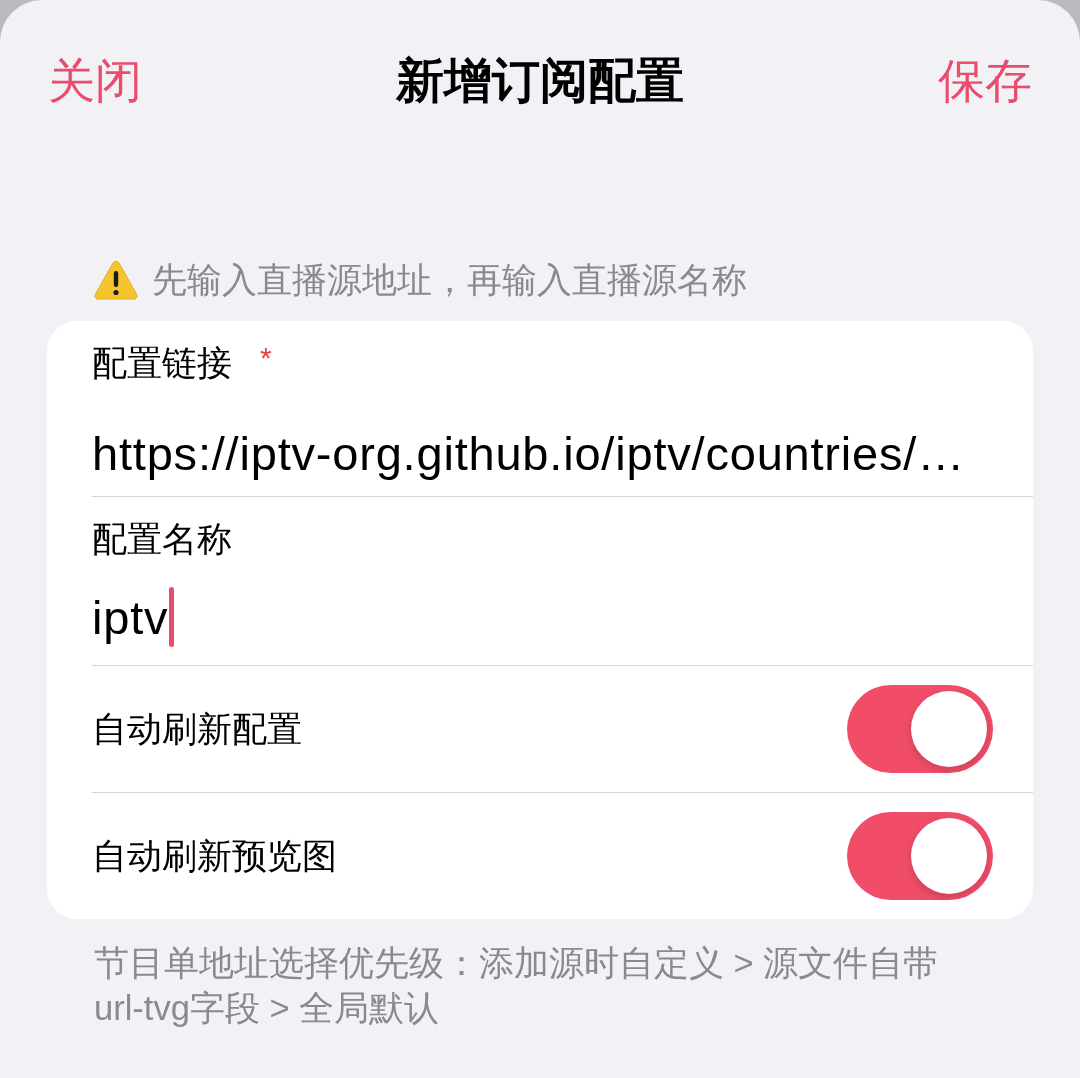 The height and width of the screenshot is (1078, 1080). I want to click on required-asterisk: *, so click(266, 358).